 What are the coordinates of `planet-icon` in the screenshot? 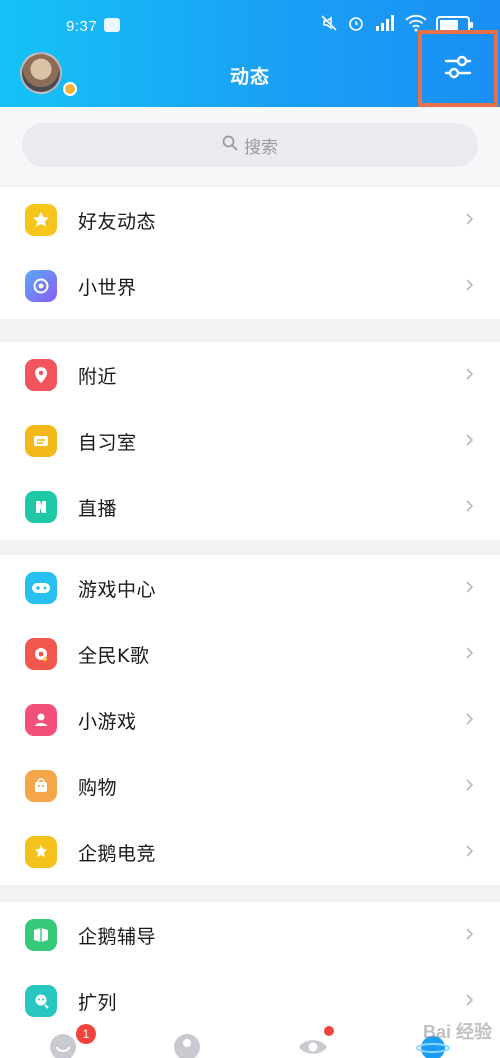 It's located at (41, 286).